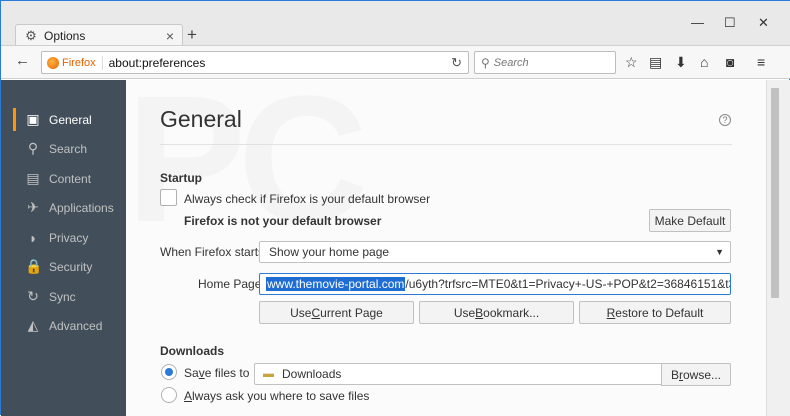 The width and height of the screenshot is (790, 416). I want to click on close-window-button: ✕, so click(763, 22).